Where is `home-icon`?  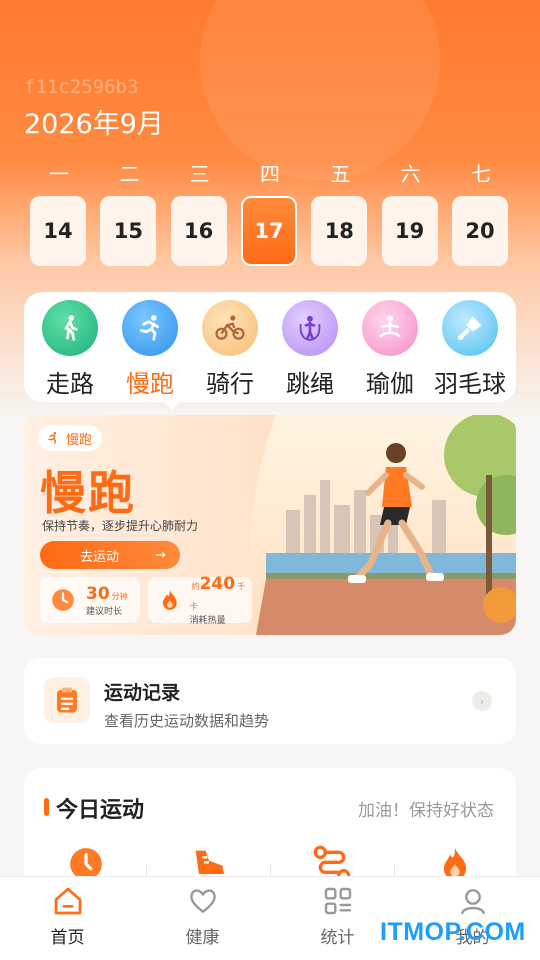 home-icon is located at coordinates (67, 901).